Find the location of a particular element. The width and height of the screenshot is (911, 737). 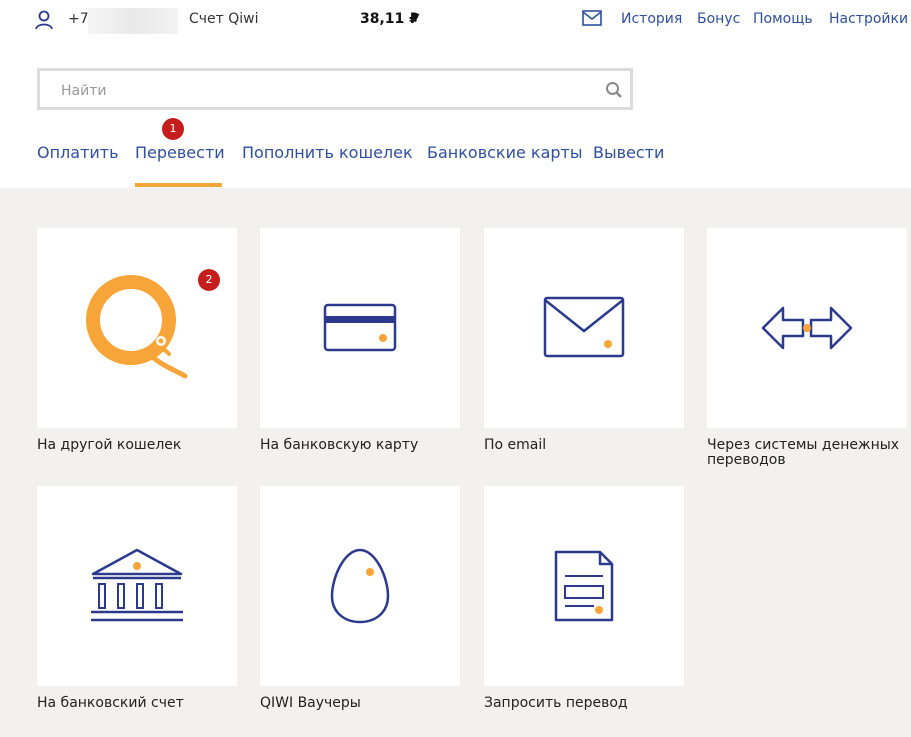

help-link: Помощь is located at coordinates (783, 19).